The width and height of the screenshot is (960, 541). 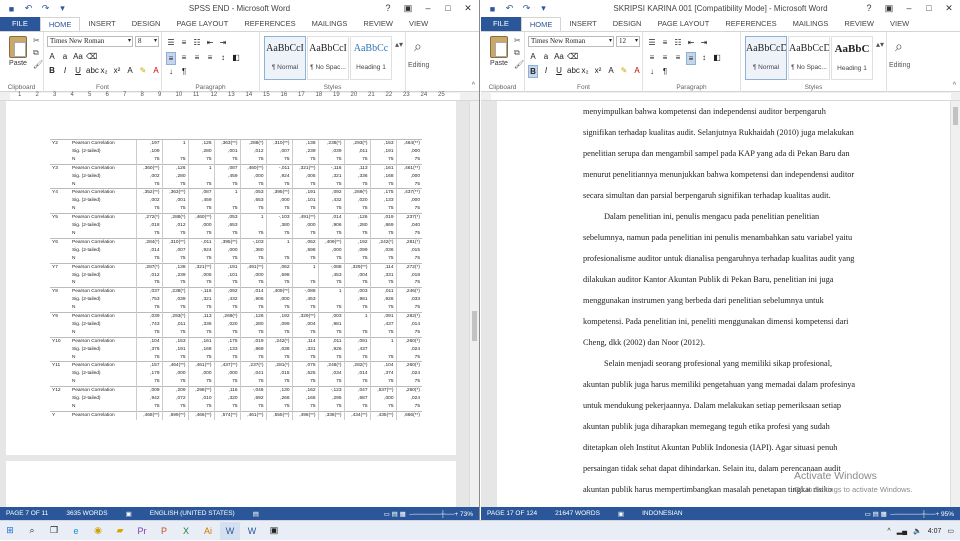 I want to click on close-button: ✕, so click(x=949, y=8).